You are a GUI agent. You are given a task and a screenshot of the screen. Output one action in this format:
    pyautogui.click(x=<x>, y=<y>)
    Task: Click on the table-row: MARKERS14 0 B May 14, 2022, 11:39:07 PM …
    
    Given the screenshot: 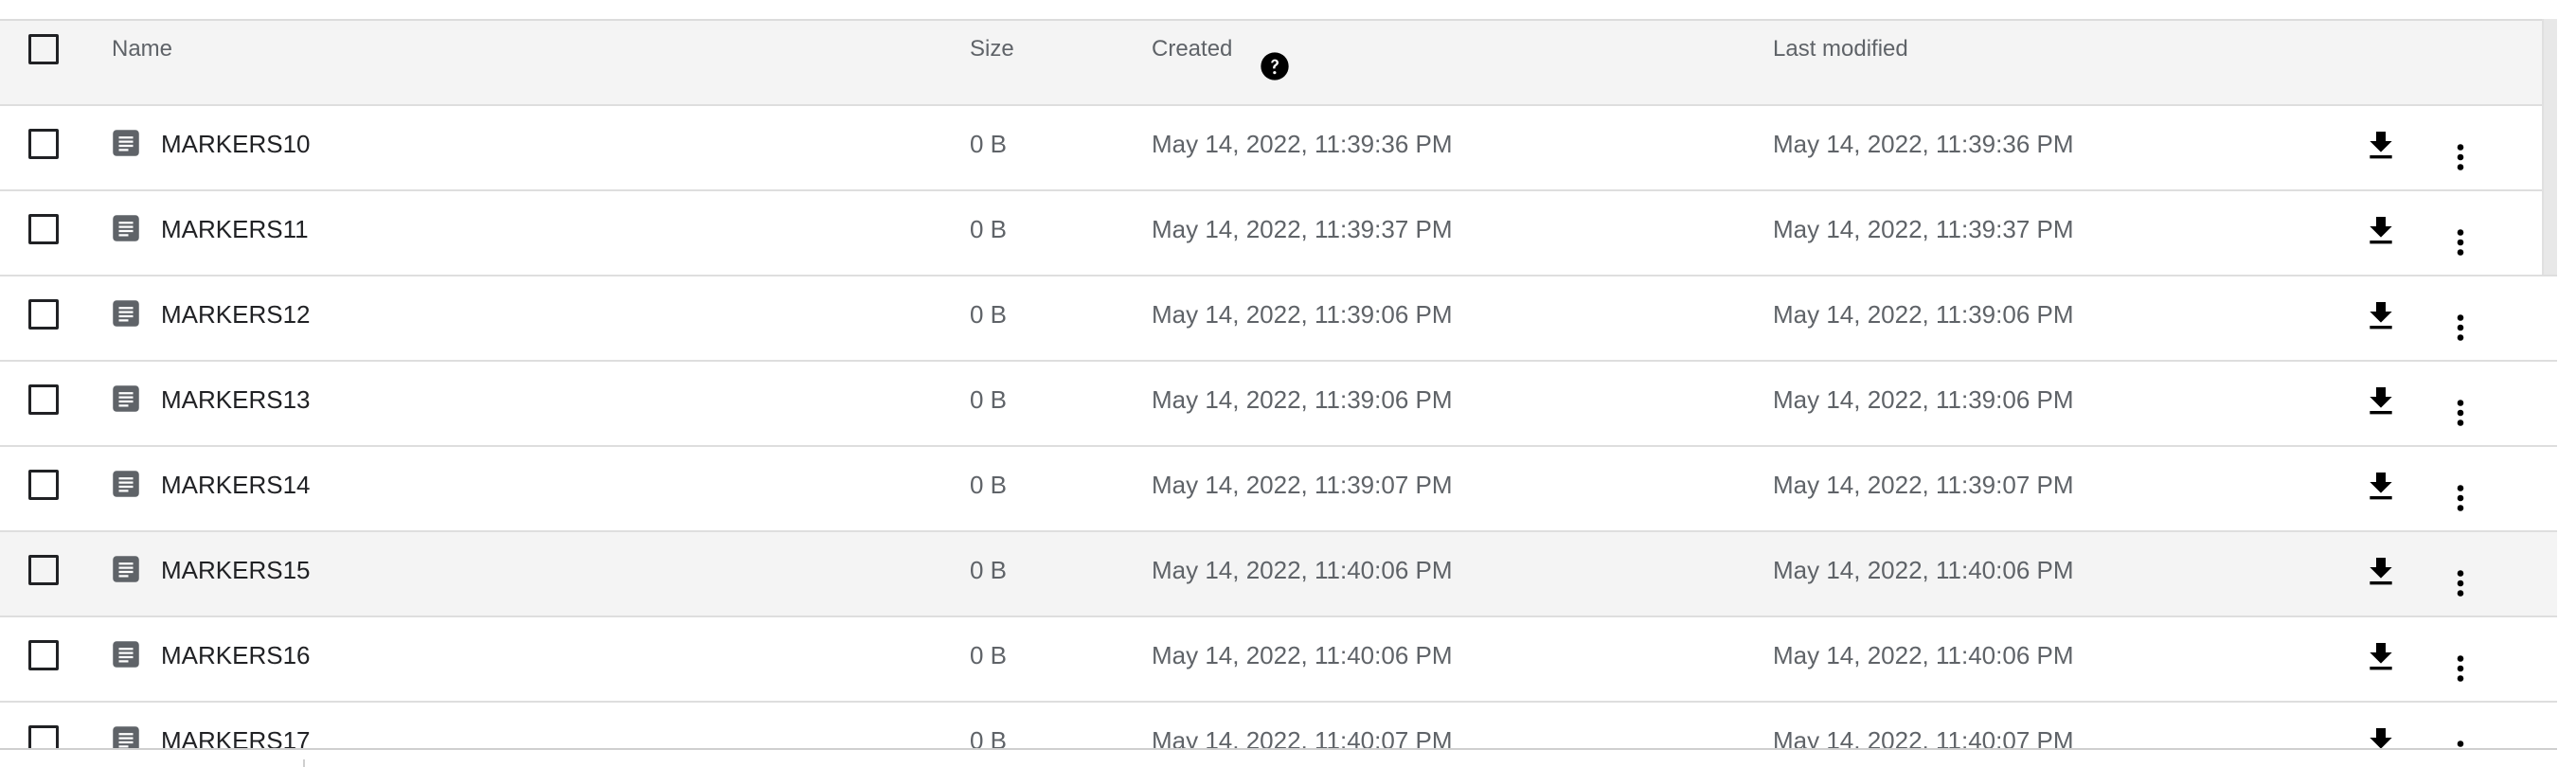 What is the action you would take?
    pyautogui.click(x=1278, y=489)
    